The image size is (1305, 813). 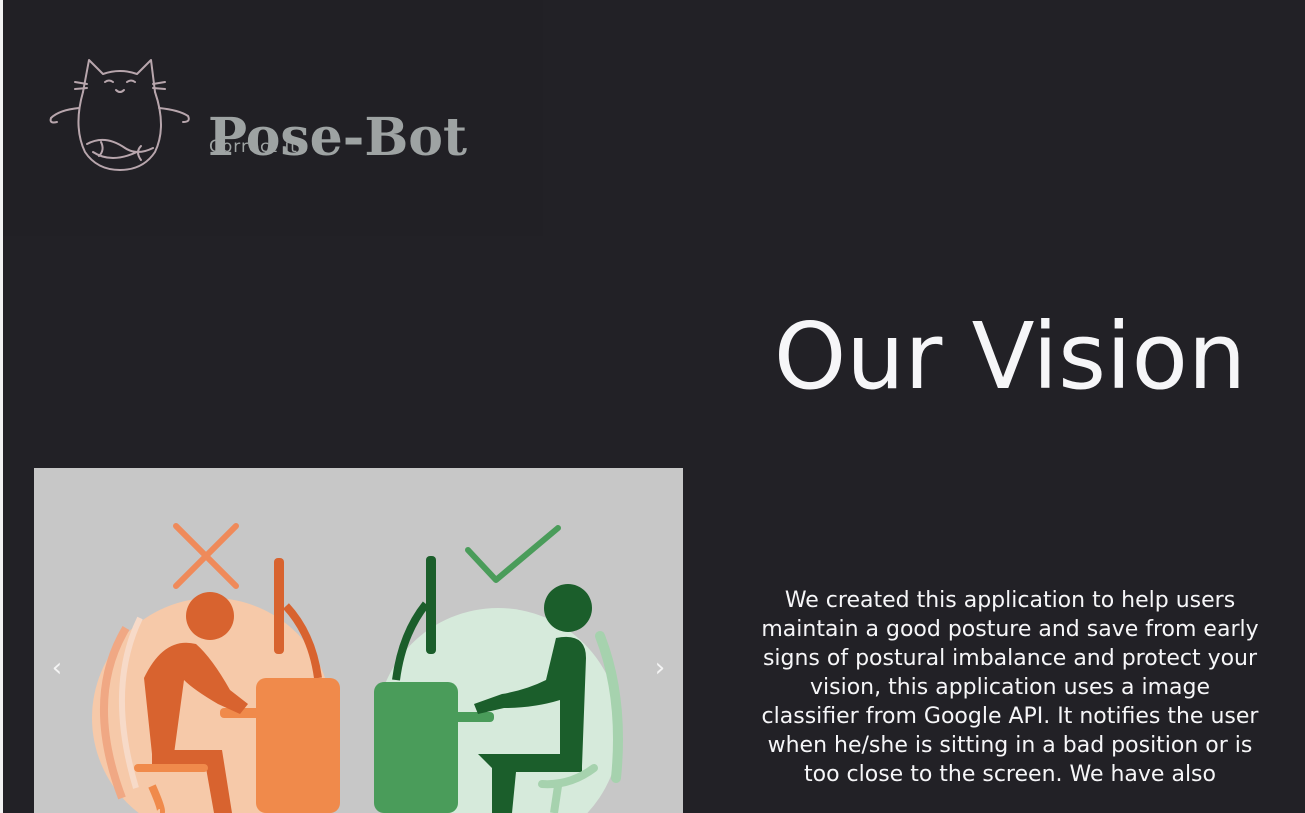 What do you see at coordinates (1010, 356) in the screenshot?
I see `vision-heading: Our Vision` at bounding box center [1010, 356].